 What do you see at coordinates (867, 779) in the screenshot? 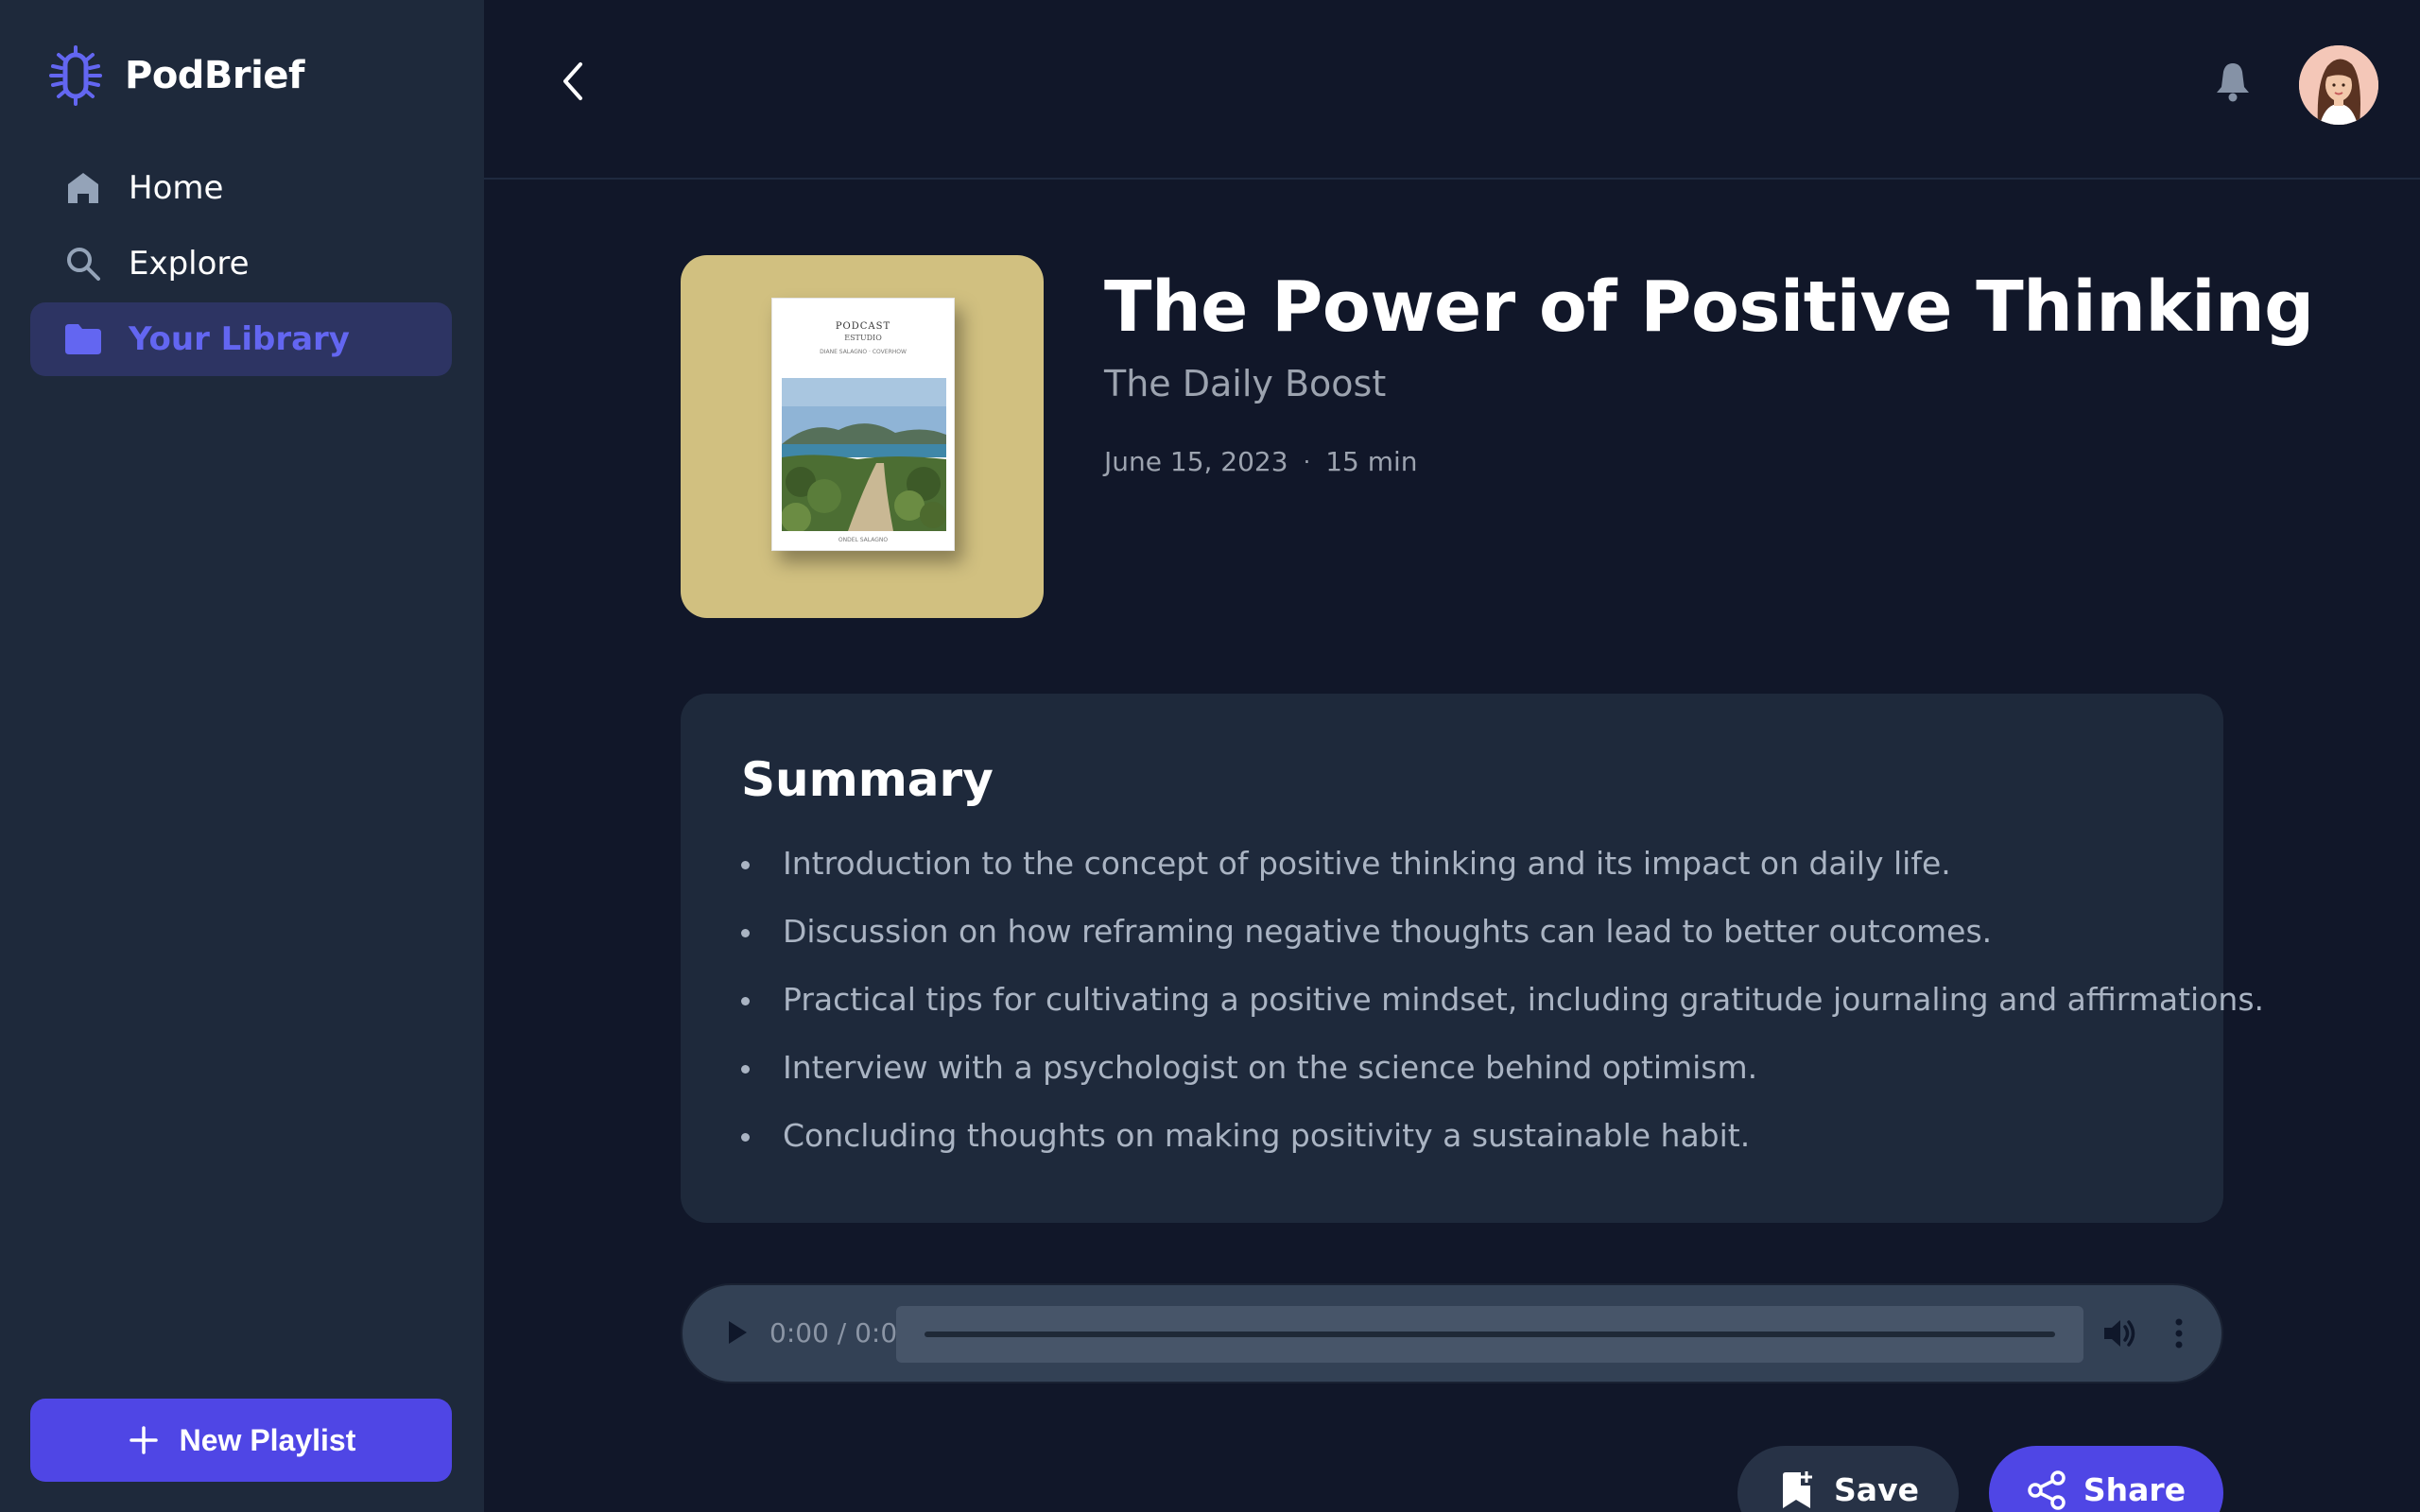
I see `summary-heading: Summary` at bounding box center [867, 779].